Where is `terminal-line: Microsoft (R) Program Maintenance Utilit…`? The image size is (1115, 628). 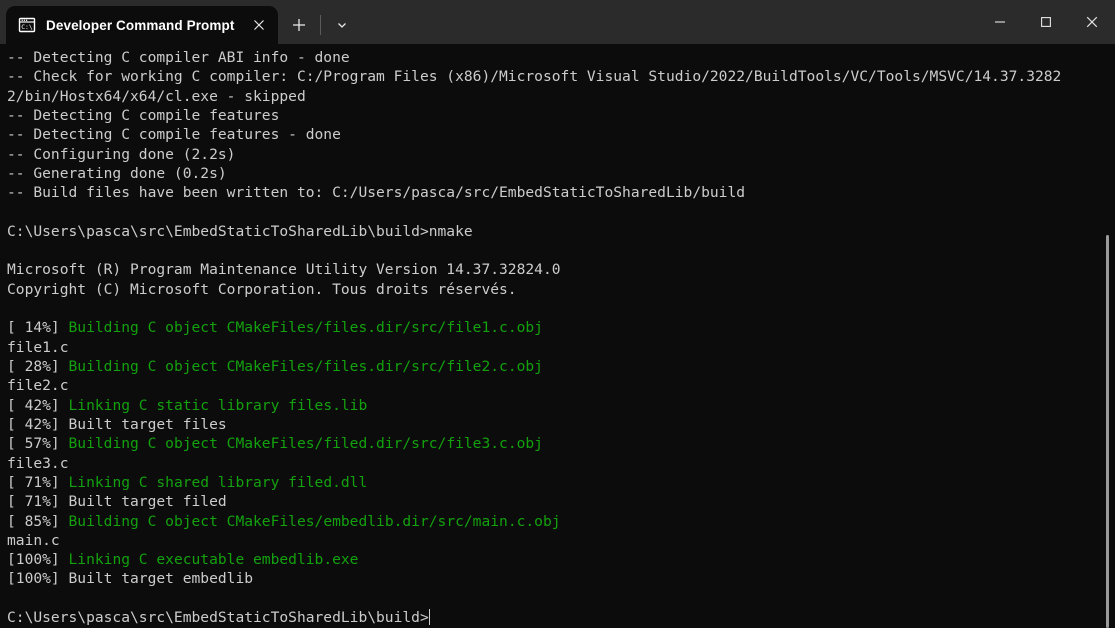
terminal-line: Microsoft (R) Program Maintenance Utilit… is located at coordinates (561, 269).